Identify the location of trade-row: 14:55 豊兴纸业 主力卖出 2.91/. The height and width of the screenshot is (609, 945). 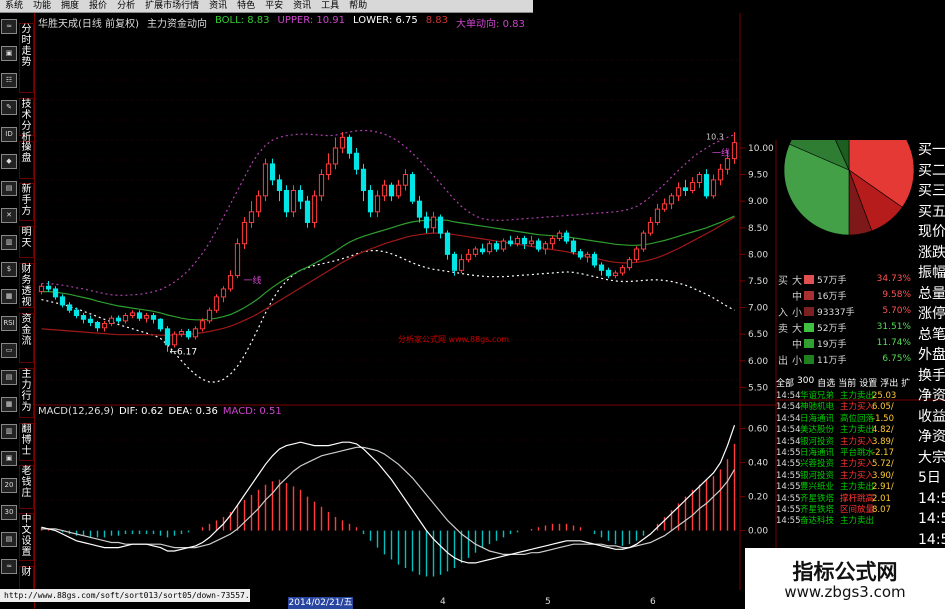
(848, 487).